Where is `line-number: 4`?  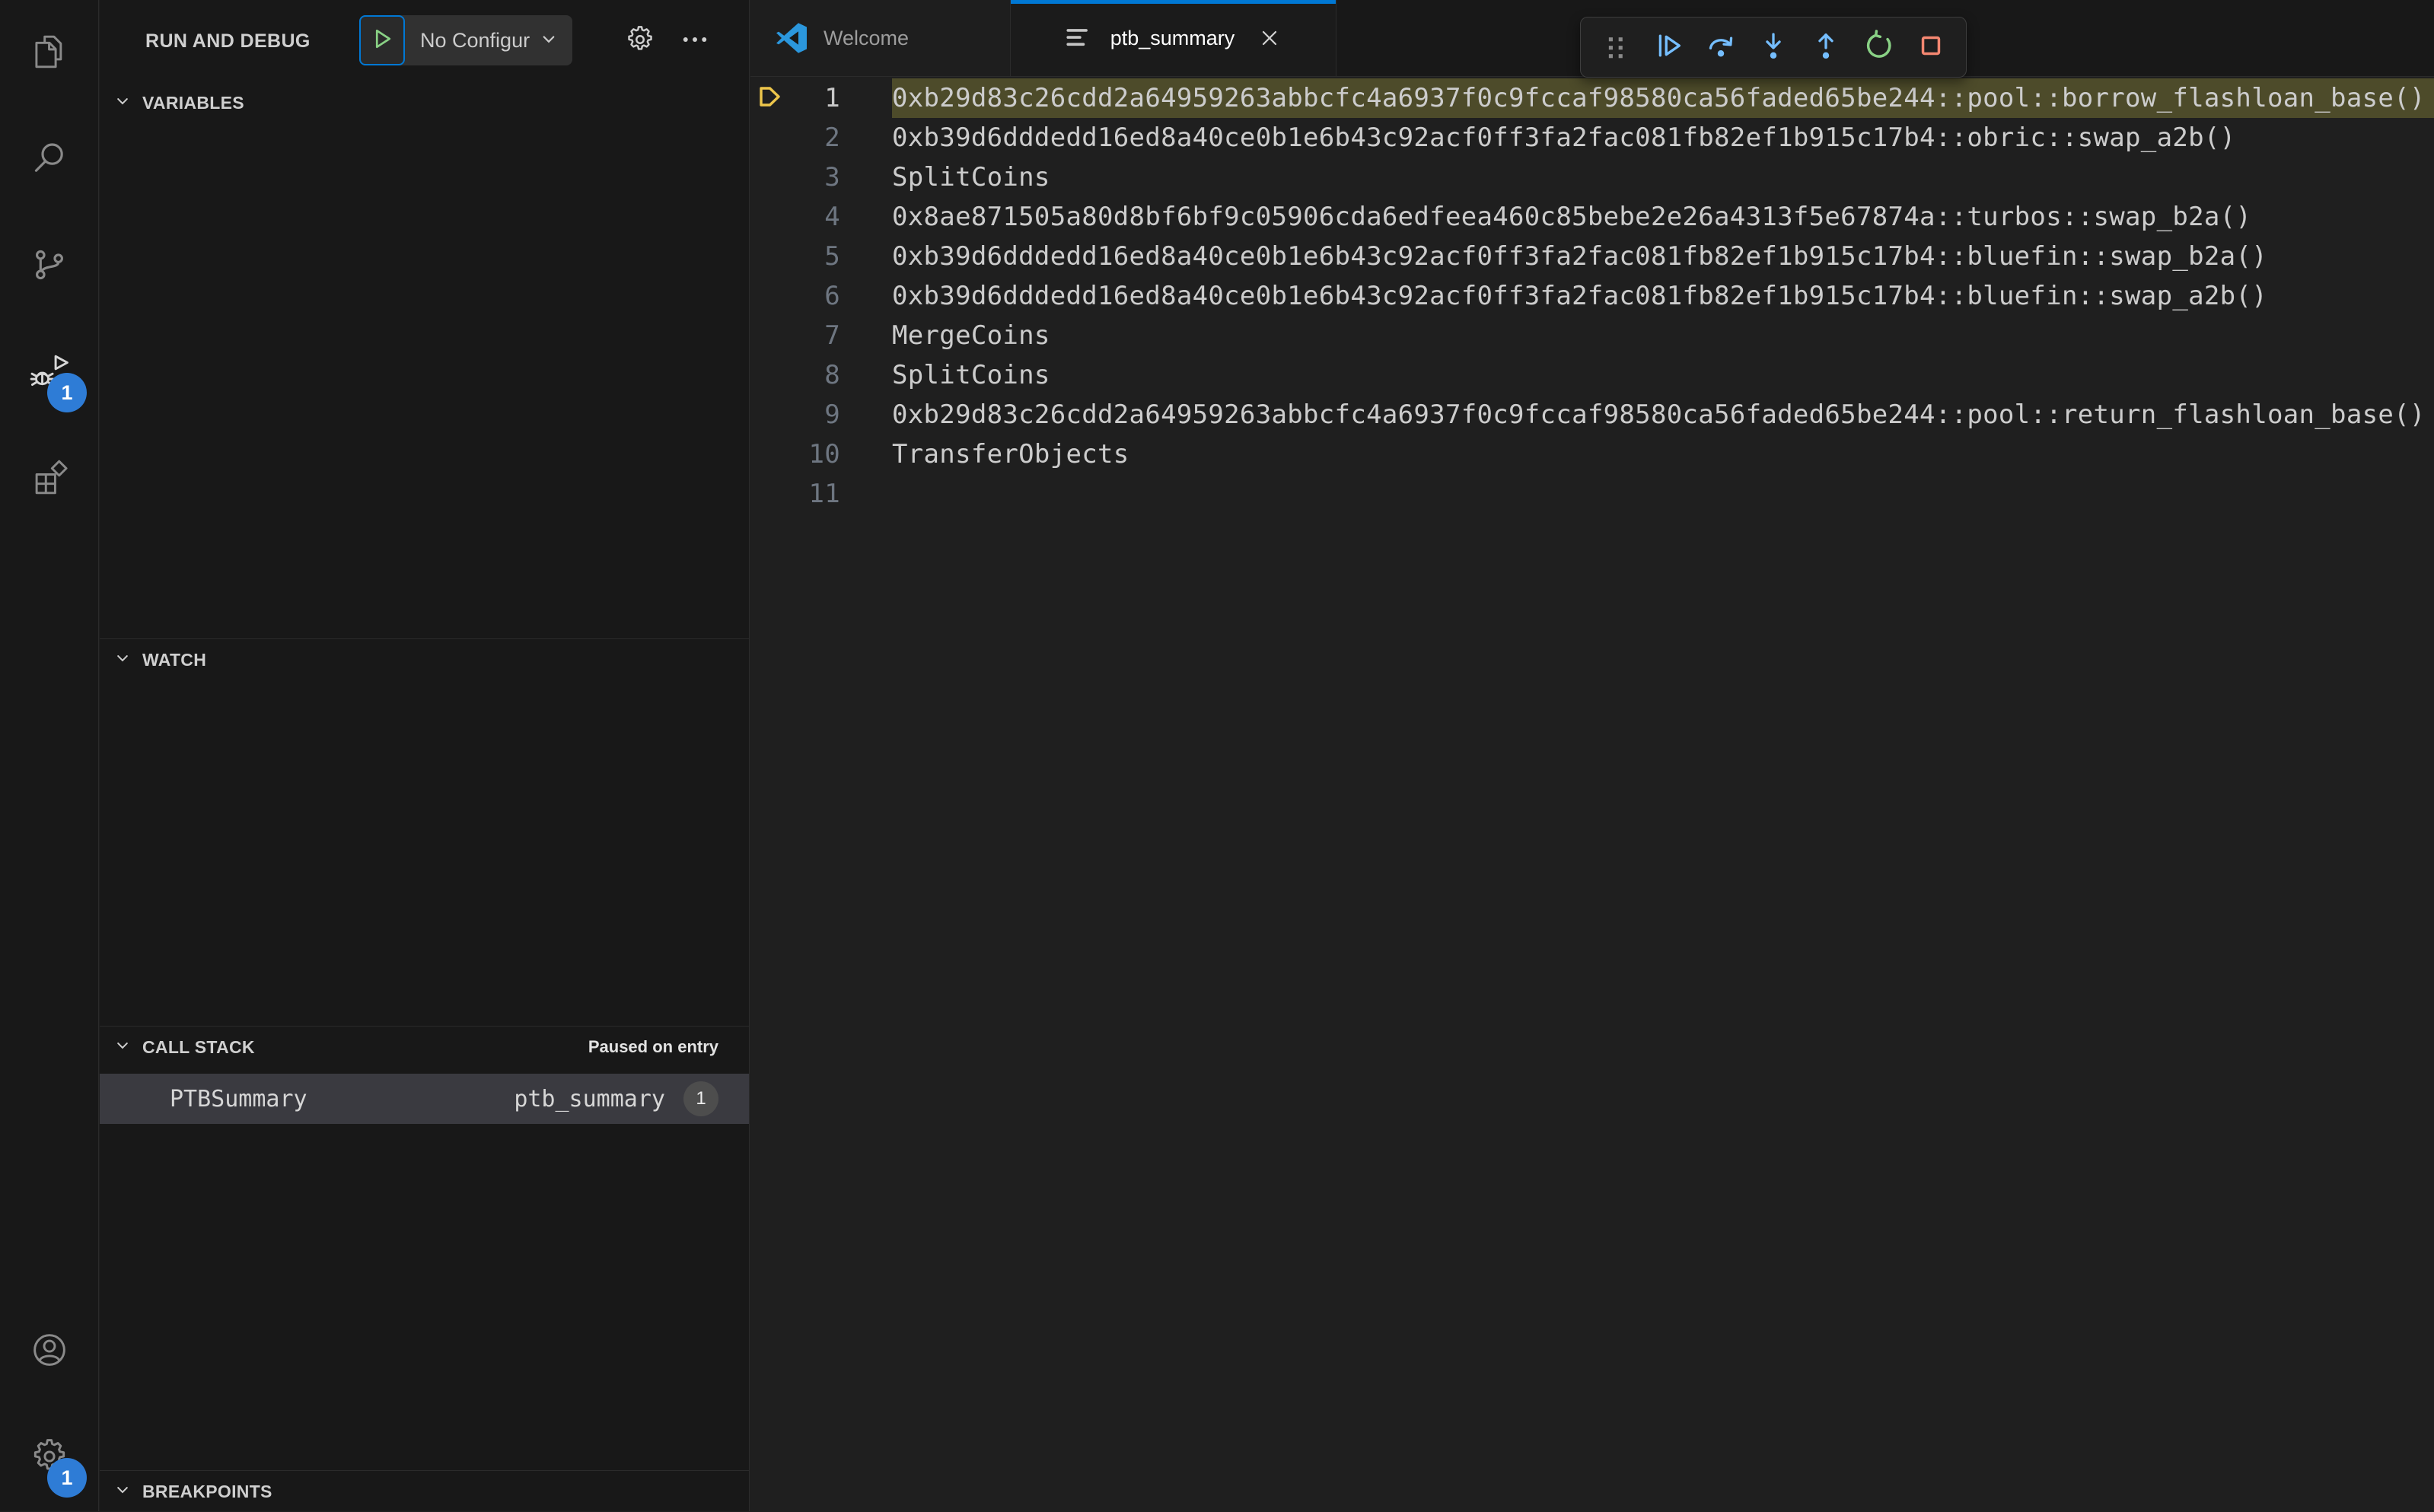 line-number: 4 is located at coordinates (832, 217).